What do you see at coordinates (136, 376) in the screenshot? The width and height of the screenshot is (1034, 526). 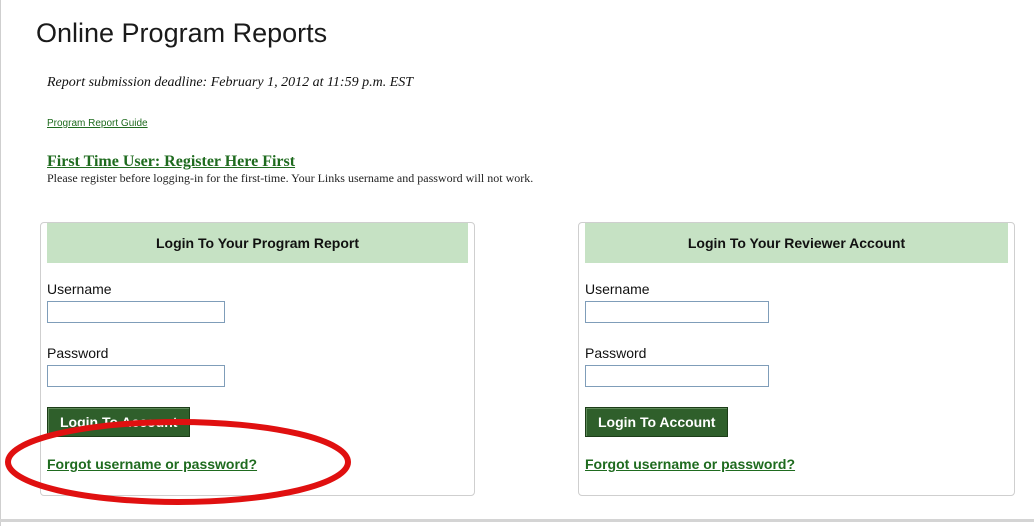 I see `program-password-input` at bounding box center [136, 376].